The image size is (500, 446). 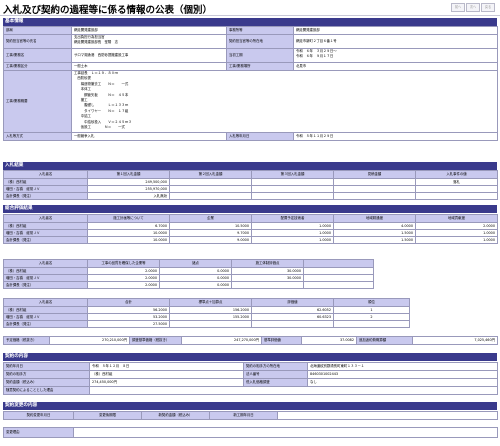 What do you see at coordinates (371, 302) in the screenshot?
I see `total-col-rank: 順位` at bounding box center [371, 302].